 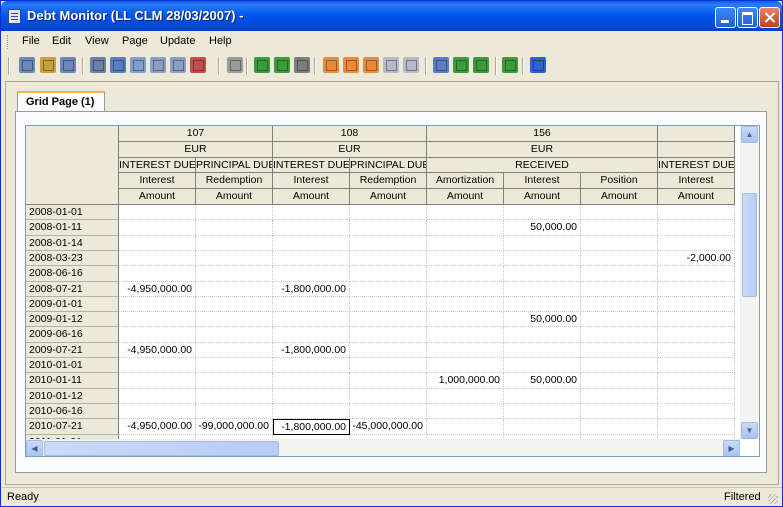 I want to click on data-cell: -99,000,000.00, so click(x=234, y=427).